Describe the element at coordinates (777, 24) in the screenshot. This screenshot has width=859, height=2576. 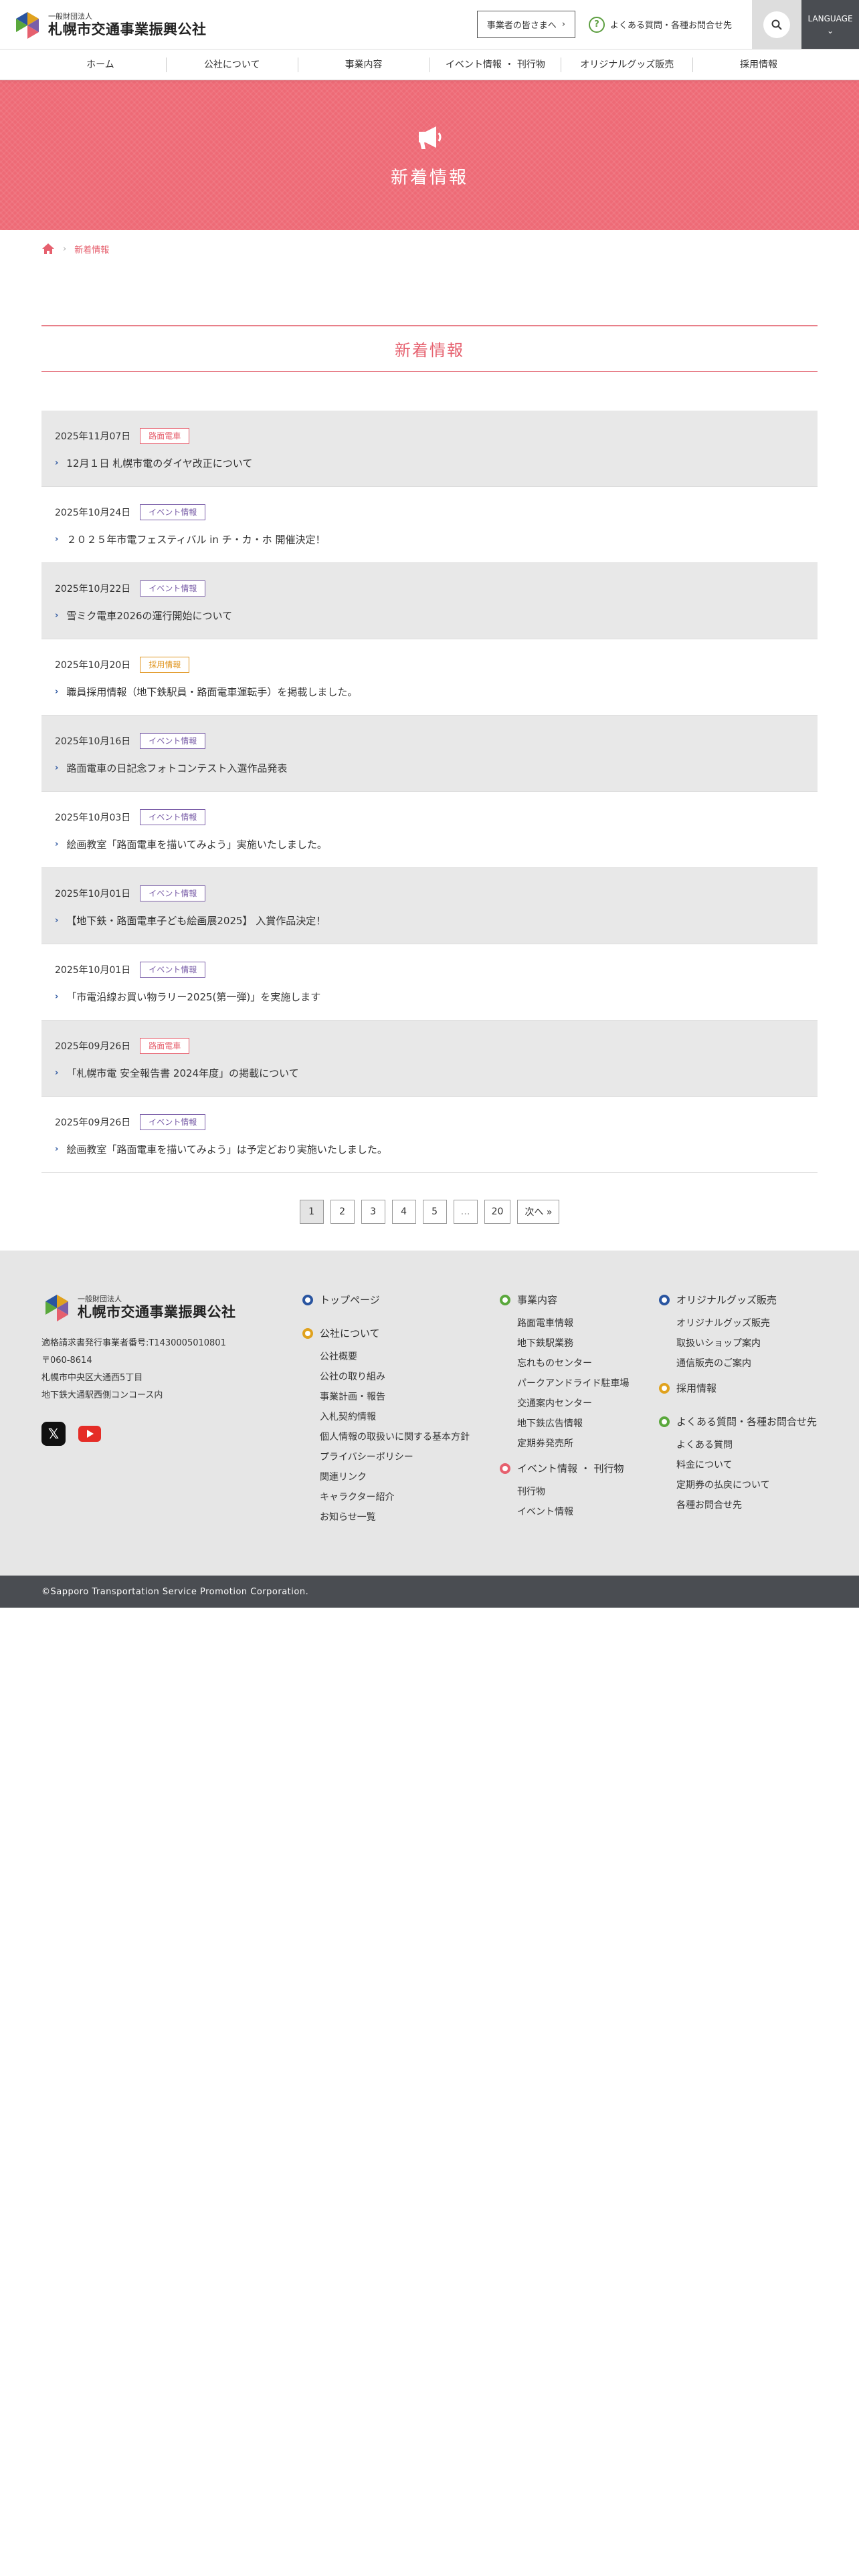
I see `search-button` at that location.